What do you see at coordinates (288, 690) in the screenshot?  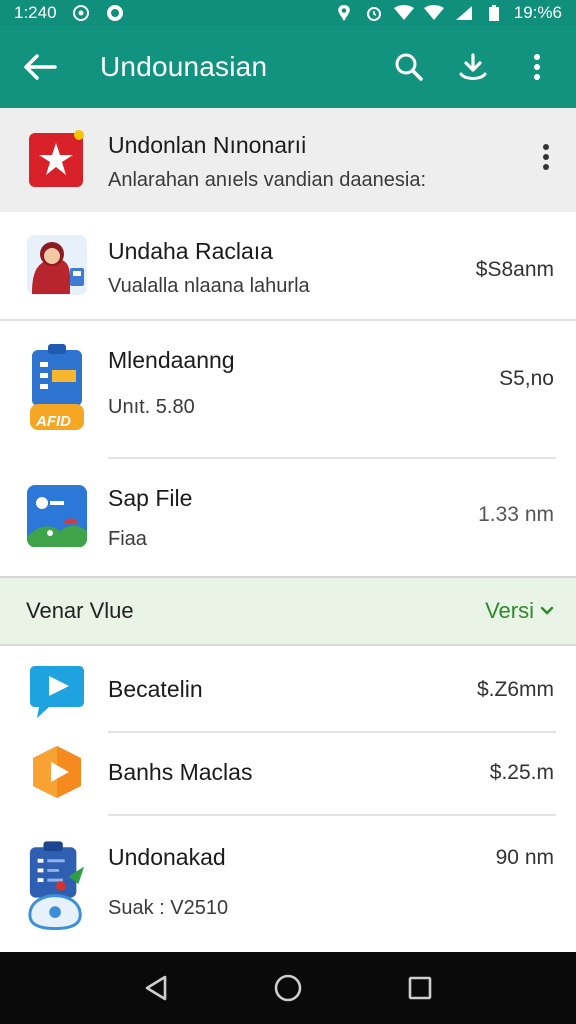 I see `list-item: Becatelin $.Z6mm` at bounding box center [288, 690].